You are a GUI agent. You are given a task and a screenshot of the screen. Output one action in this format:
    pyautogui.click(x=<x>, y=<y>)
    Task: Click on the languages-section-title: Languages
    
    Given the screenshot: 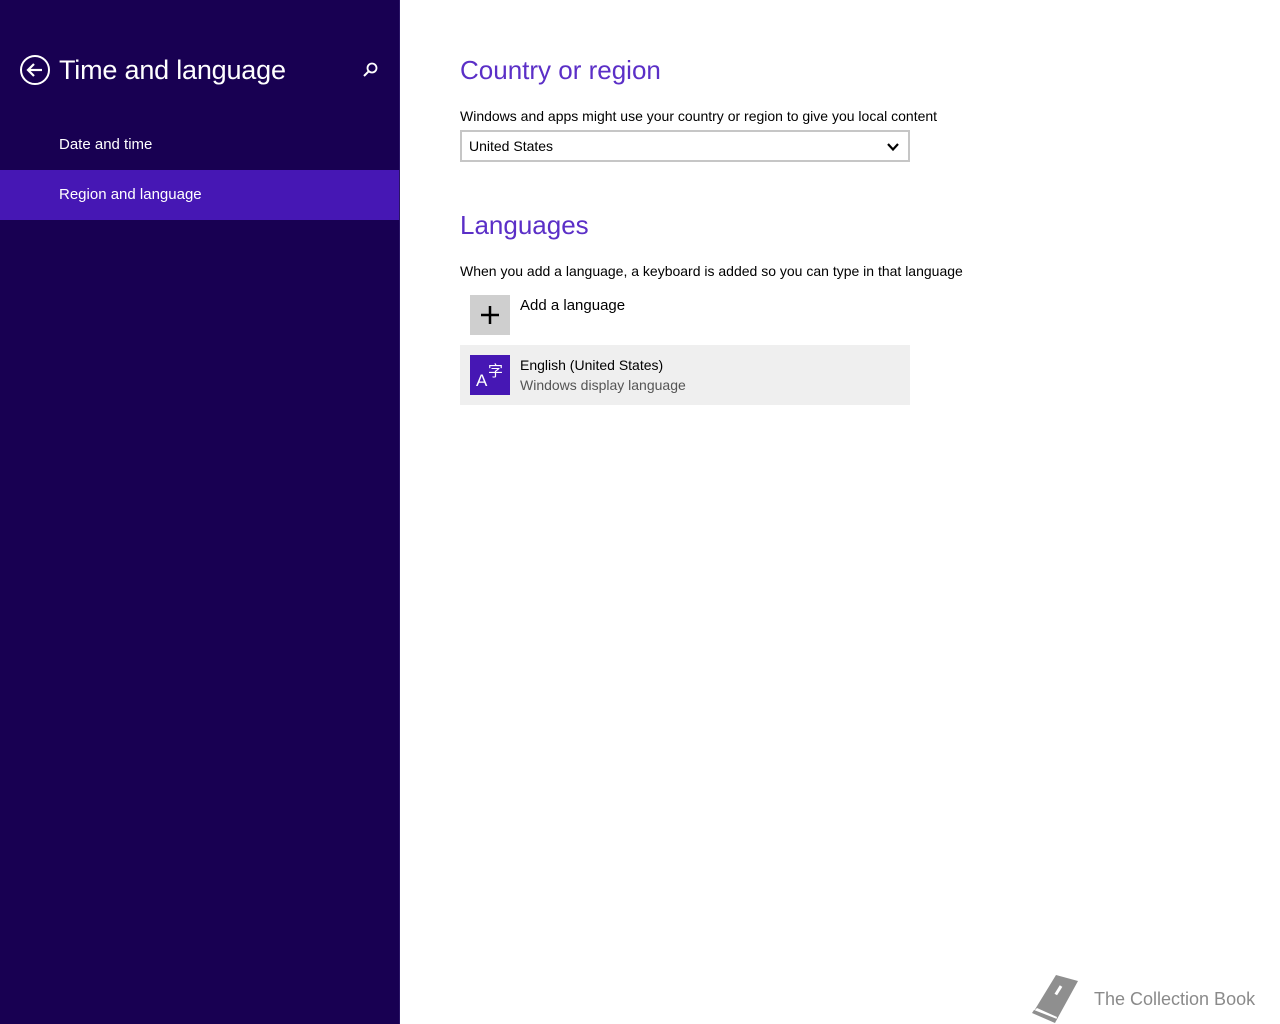 What is the action you would take?
    pyautogui.click(x=524, y=225)
    